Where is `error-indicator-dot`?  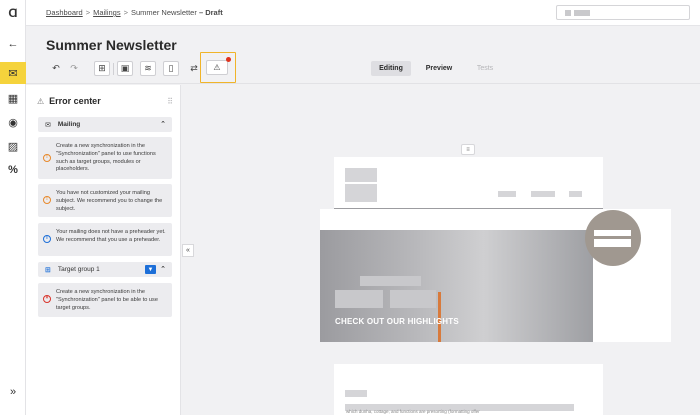
error-indicator-dot is located at coordinates (228, 59).